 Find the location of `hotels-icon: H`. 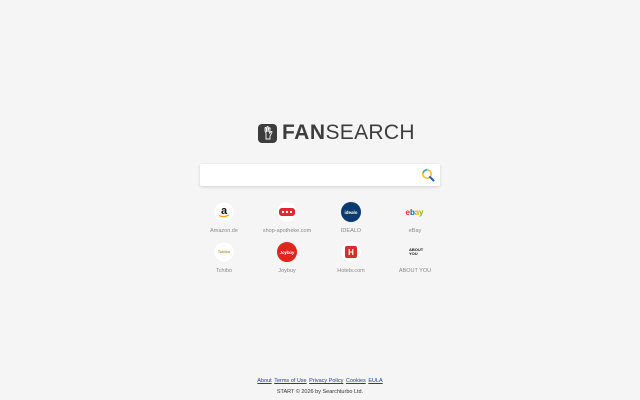

hotels-icon: H is located at coordinates (351, 252).